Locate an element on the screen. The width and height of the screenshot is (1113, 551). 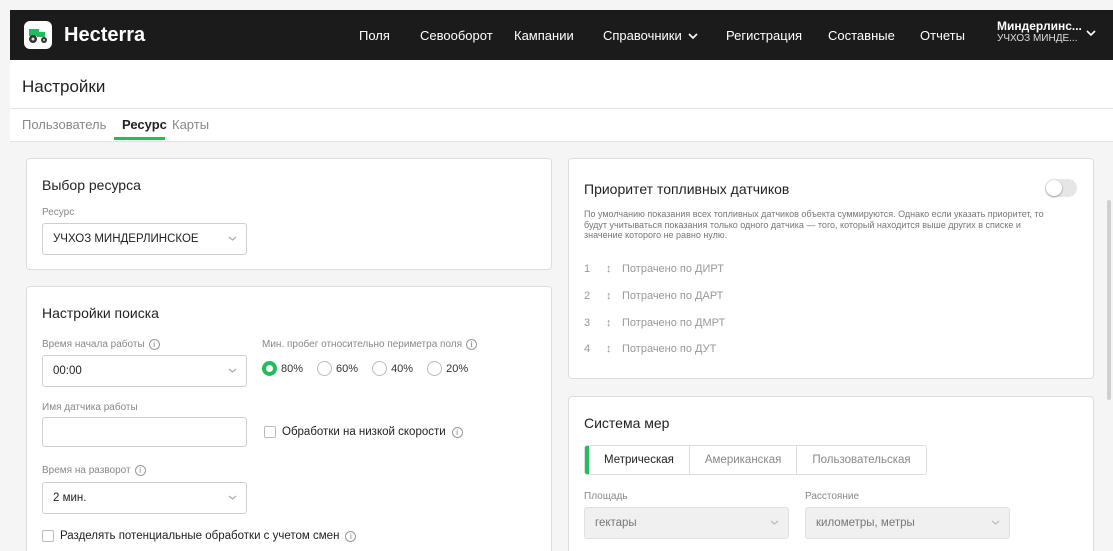
priority-number: 3 is located at coordinates (587, 323).